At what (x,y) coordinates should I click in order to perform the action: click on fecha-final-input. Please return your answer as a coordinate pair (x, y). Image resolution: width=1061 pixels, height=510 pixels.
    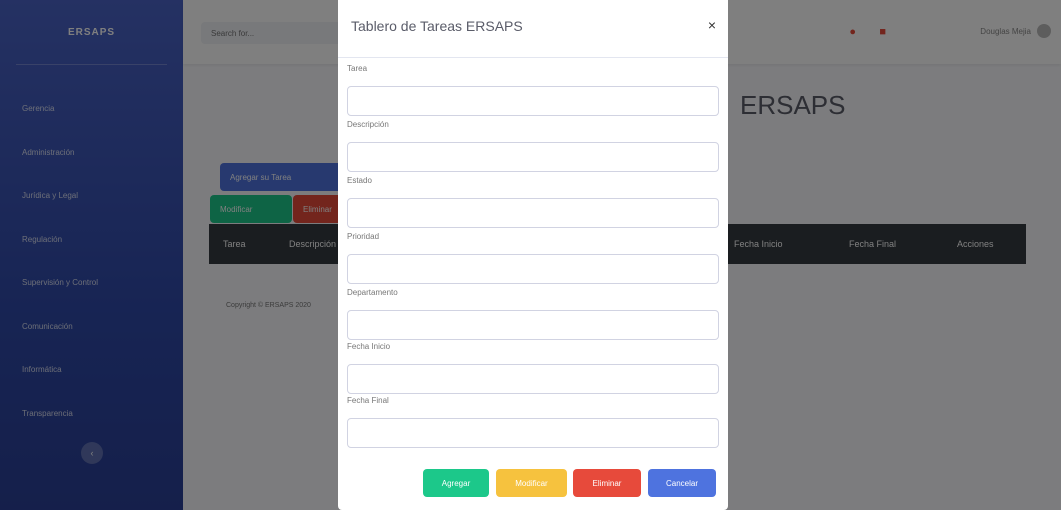
    Looking at the image, I should click on (533, 433).